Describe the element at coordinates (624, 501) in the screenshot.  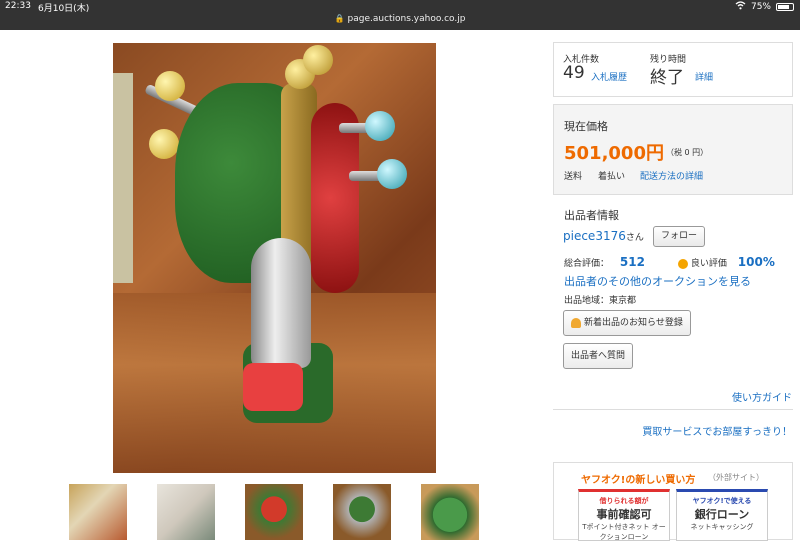
I see `card1-caption: 借りられる額が` at that location.